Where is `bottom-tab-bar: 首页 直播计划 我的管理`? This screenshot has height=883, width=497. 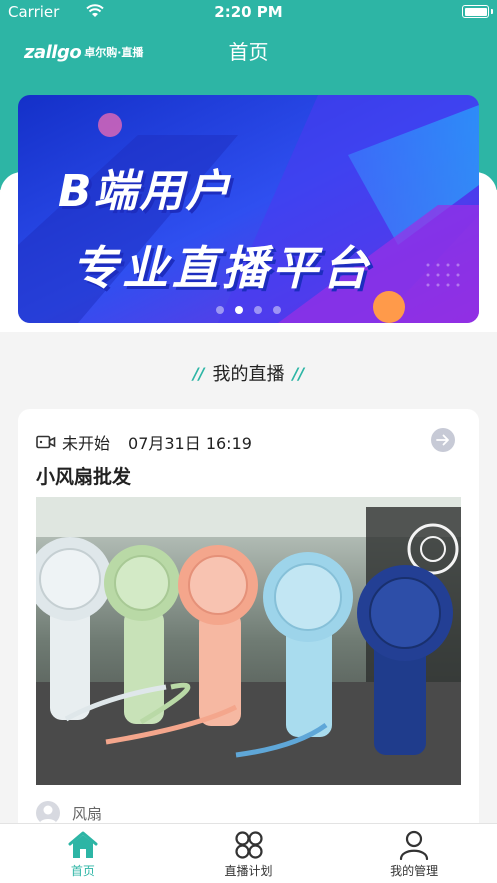
bottom-tab-bar: 首页 直播计划 我的管理 is located at coordinates (248, 853).